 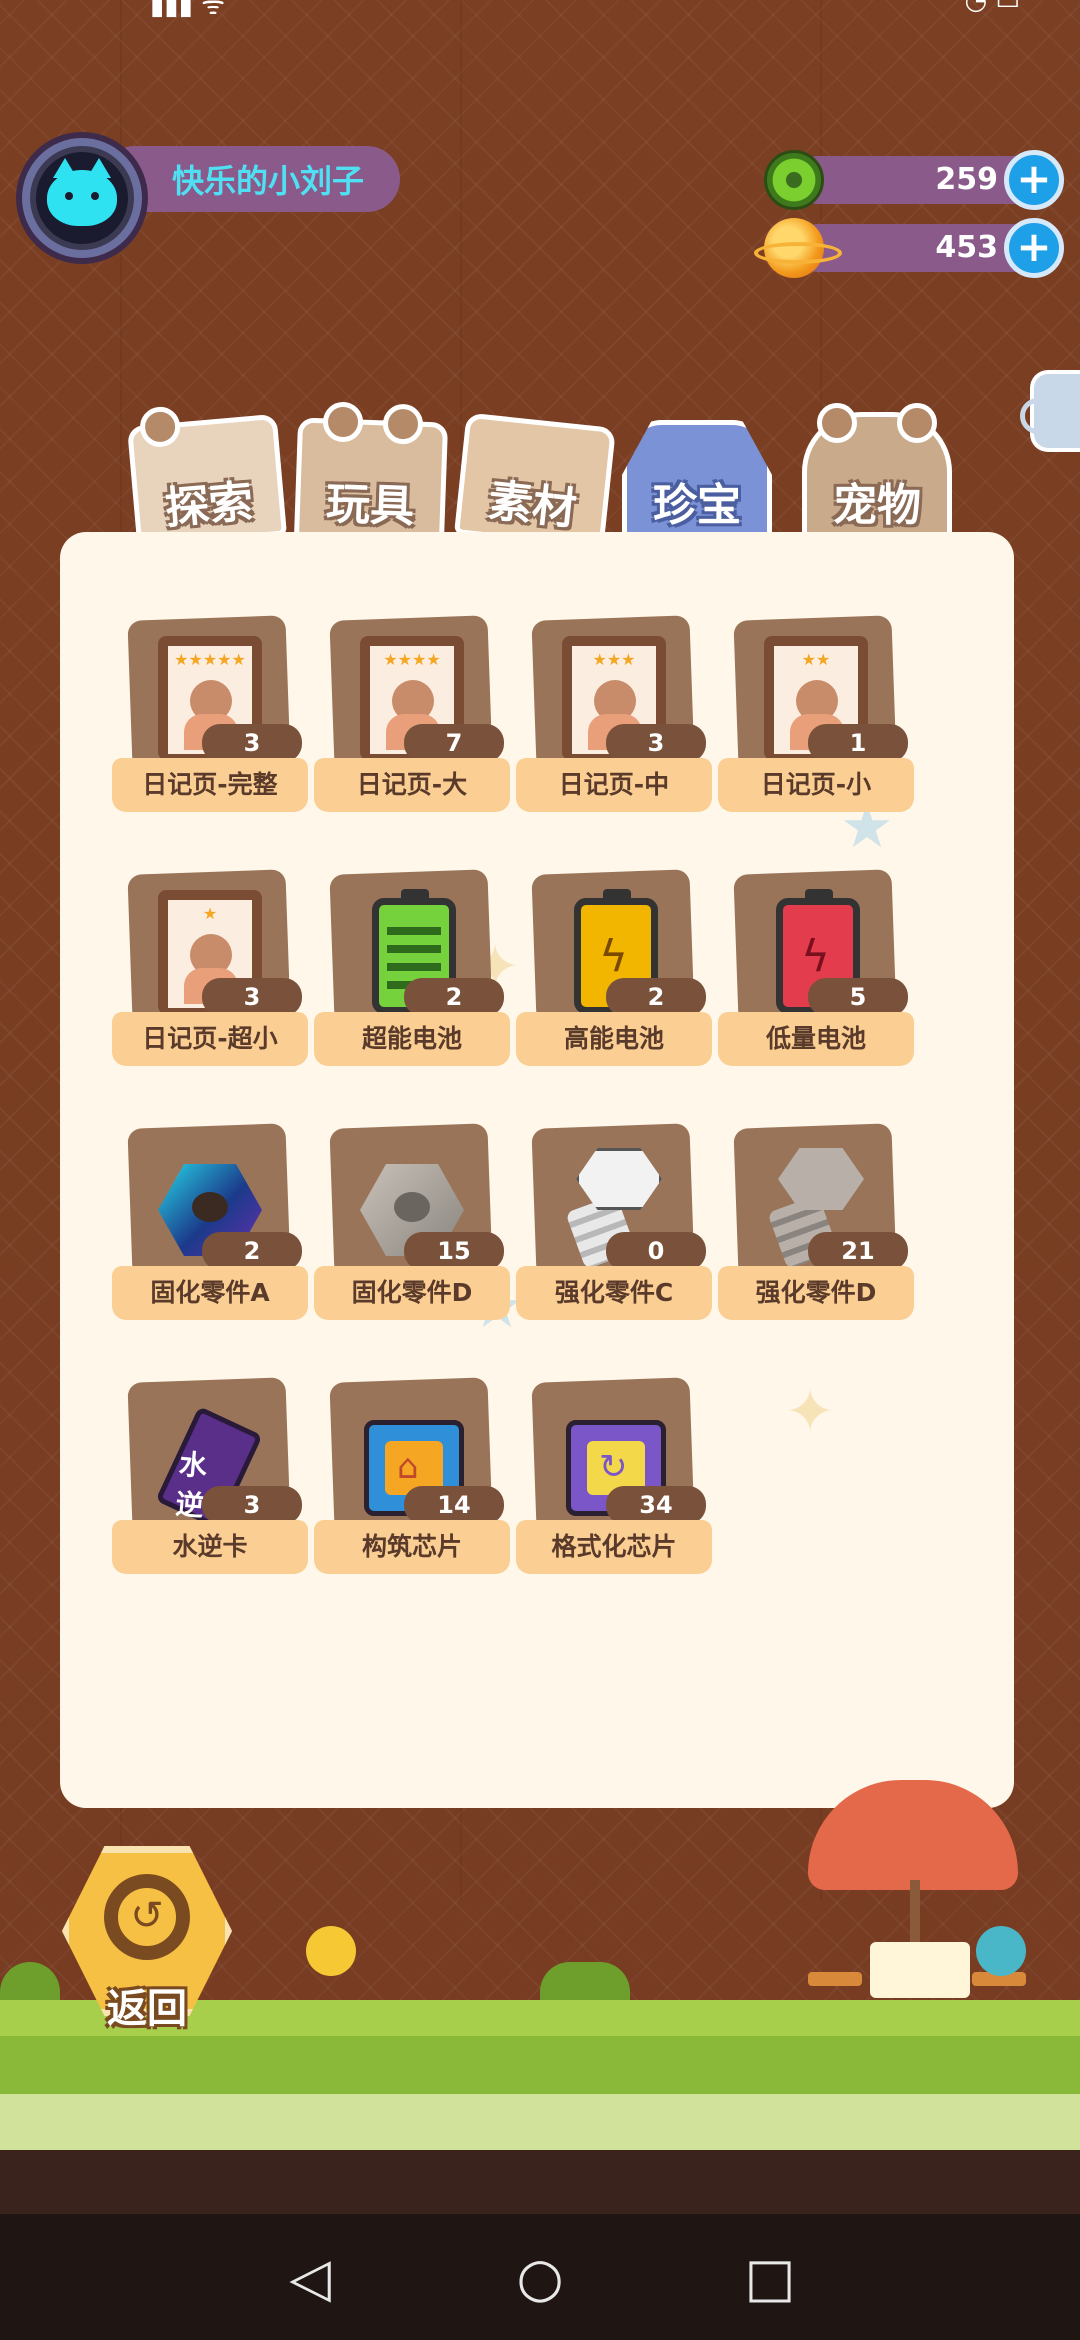 I want to click on tab-label: 珍宝, so click(x=697, y=505).